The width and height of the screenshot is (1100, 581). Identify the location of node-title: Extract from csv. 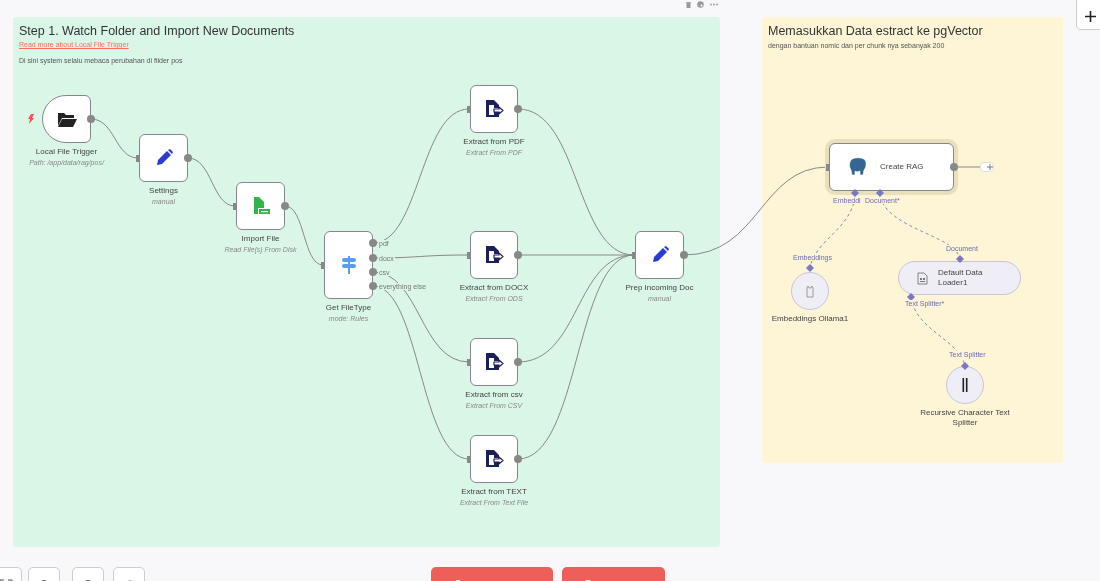
(494, 395).